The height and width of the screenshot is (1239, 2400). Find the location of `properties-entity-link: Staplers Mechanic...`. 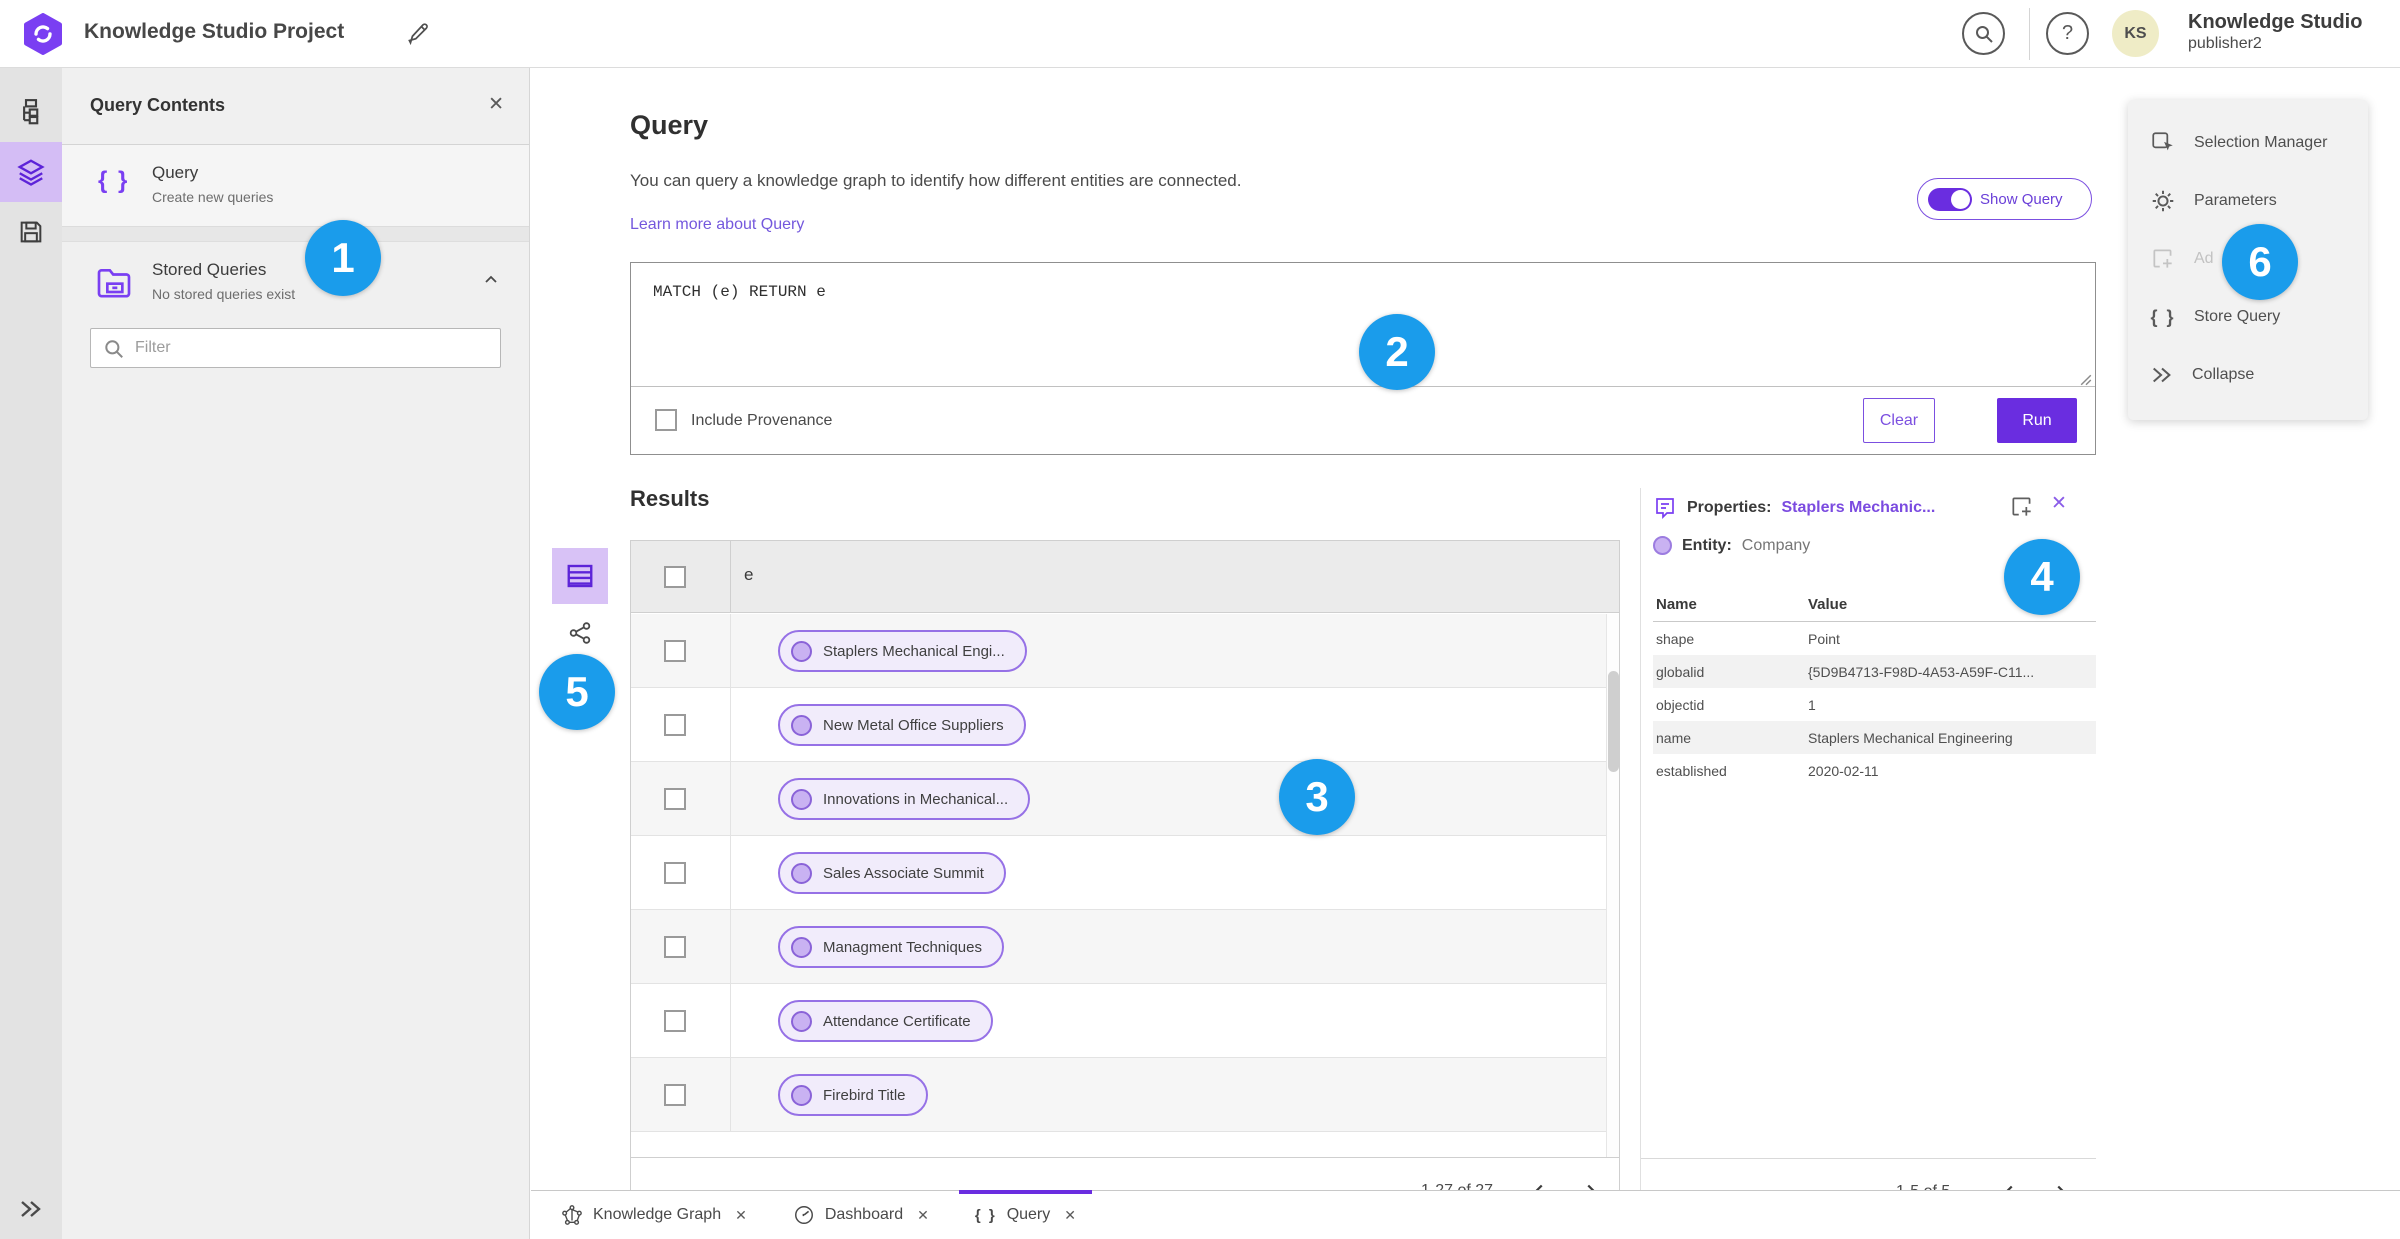

properties-entity-link: Staplers Mechanic... is located at coordinates (1858, 508).